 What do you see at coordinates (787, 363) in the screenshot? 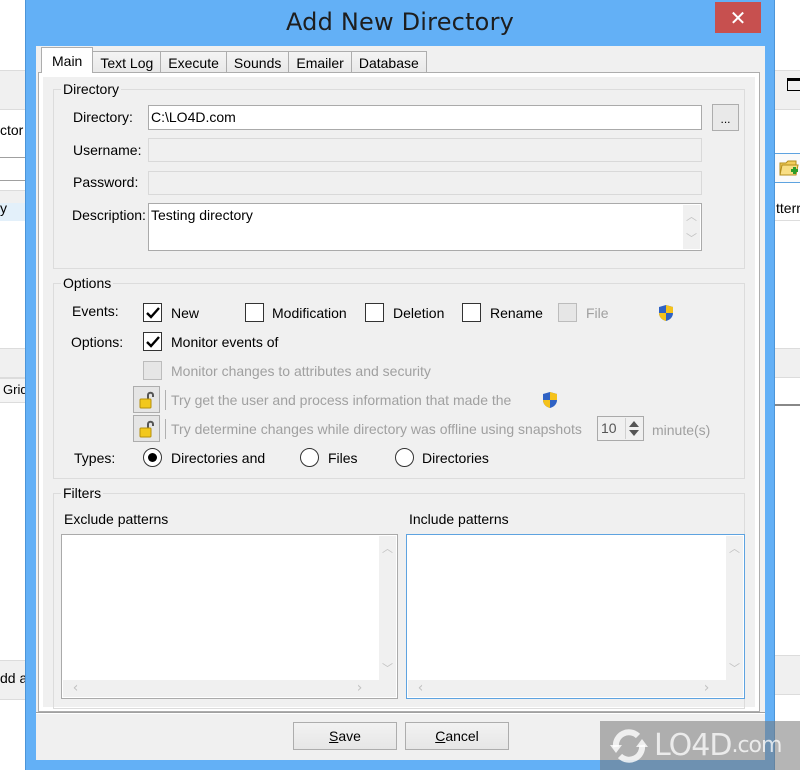
I see `bg-panel-bar-right` at bounding box center [787, 363].